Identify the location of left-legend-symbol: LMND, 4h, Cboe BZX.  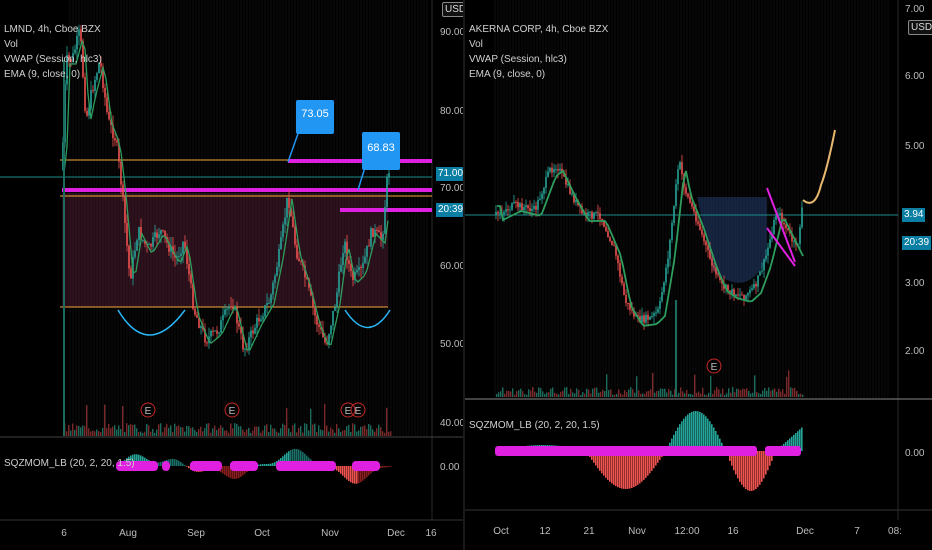
(53, 29).